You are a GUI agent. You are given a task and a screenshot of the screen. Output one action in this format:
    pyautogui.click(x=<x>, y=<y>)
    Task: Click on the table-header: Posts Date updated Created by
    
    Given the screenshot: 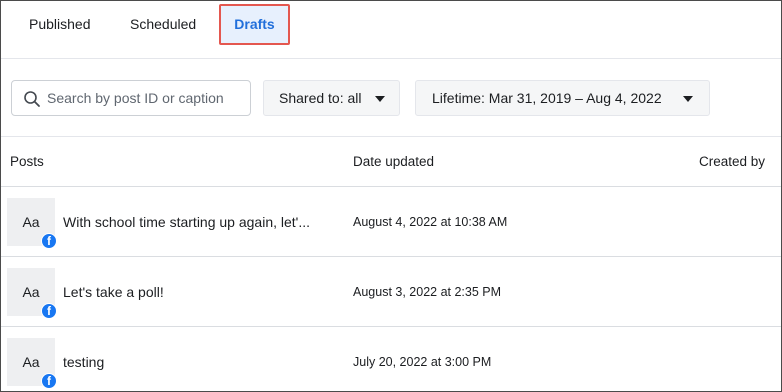 What is the action you would take?
    pyautogui.click(x=391, y=162)
    